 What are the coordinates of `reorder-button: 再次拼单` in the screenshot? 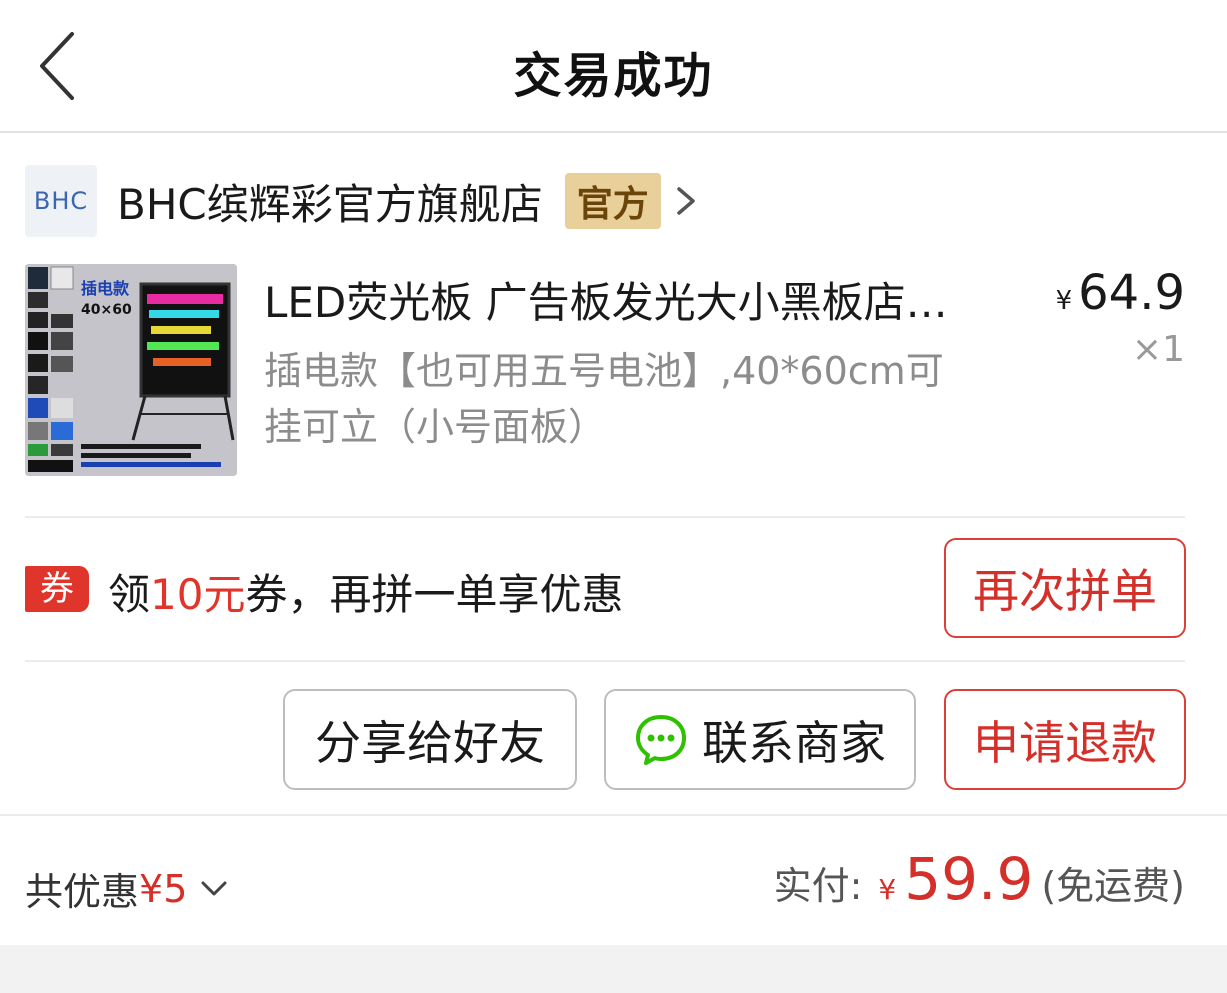 It's located at (1065, 588).